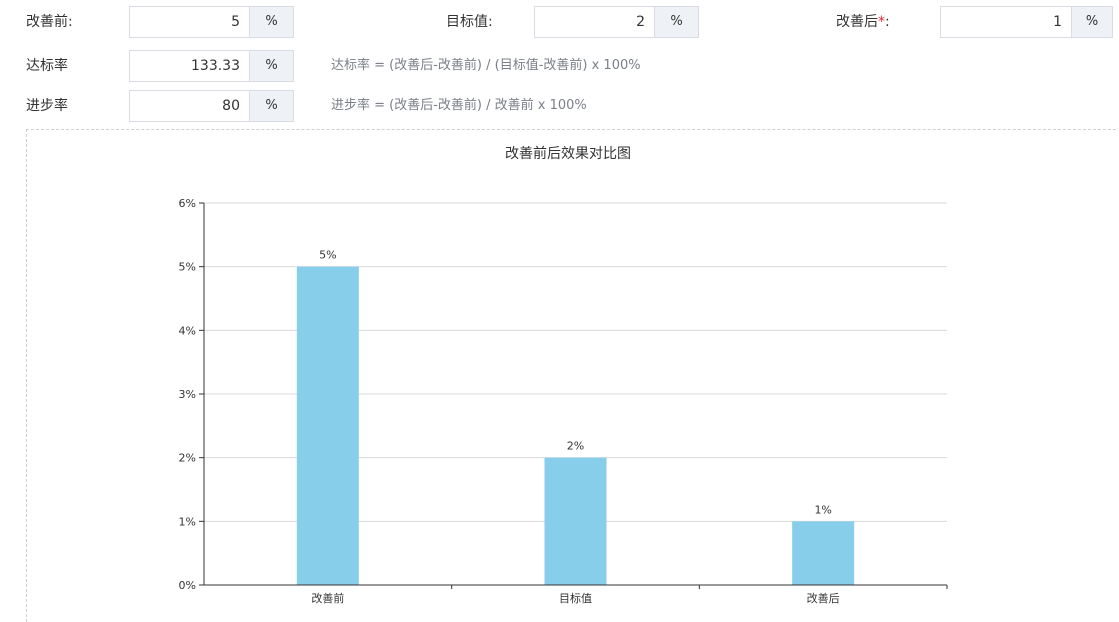  What do you see at coordinates (47, 106) in the screenshot?
I see `progress-label: 进步率` at bounding box center [47, 106].